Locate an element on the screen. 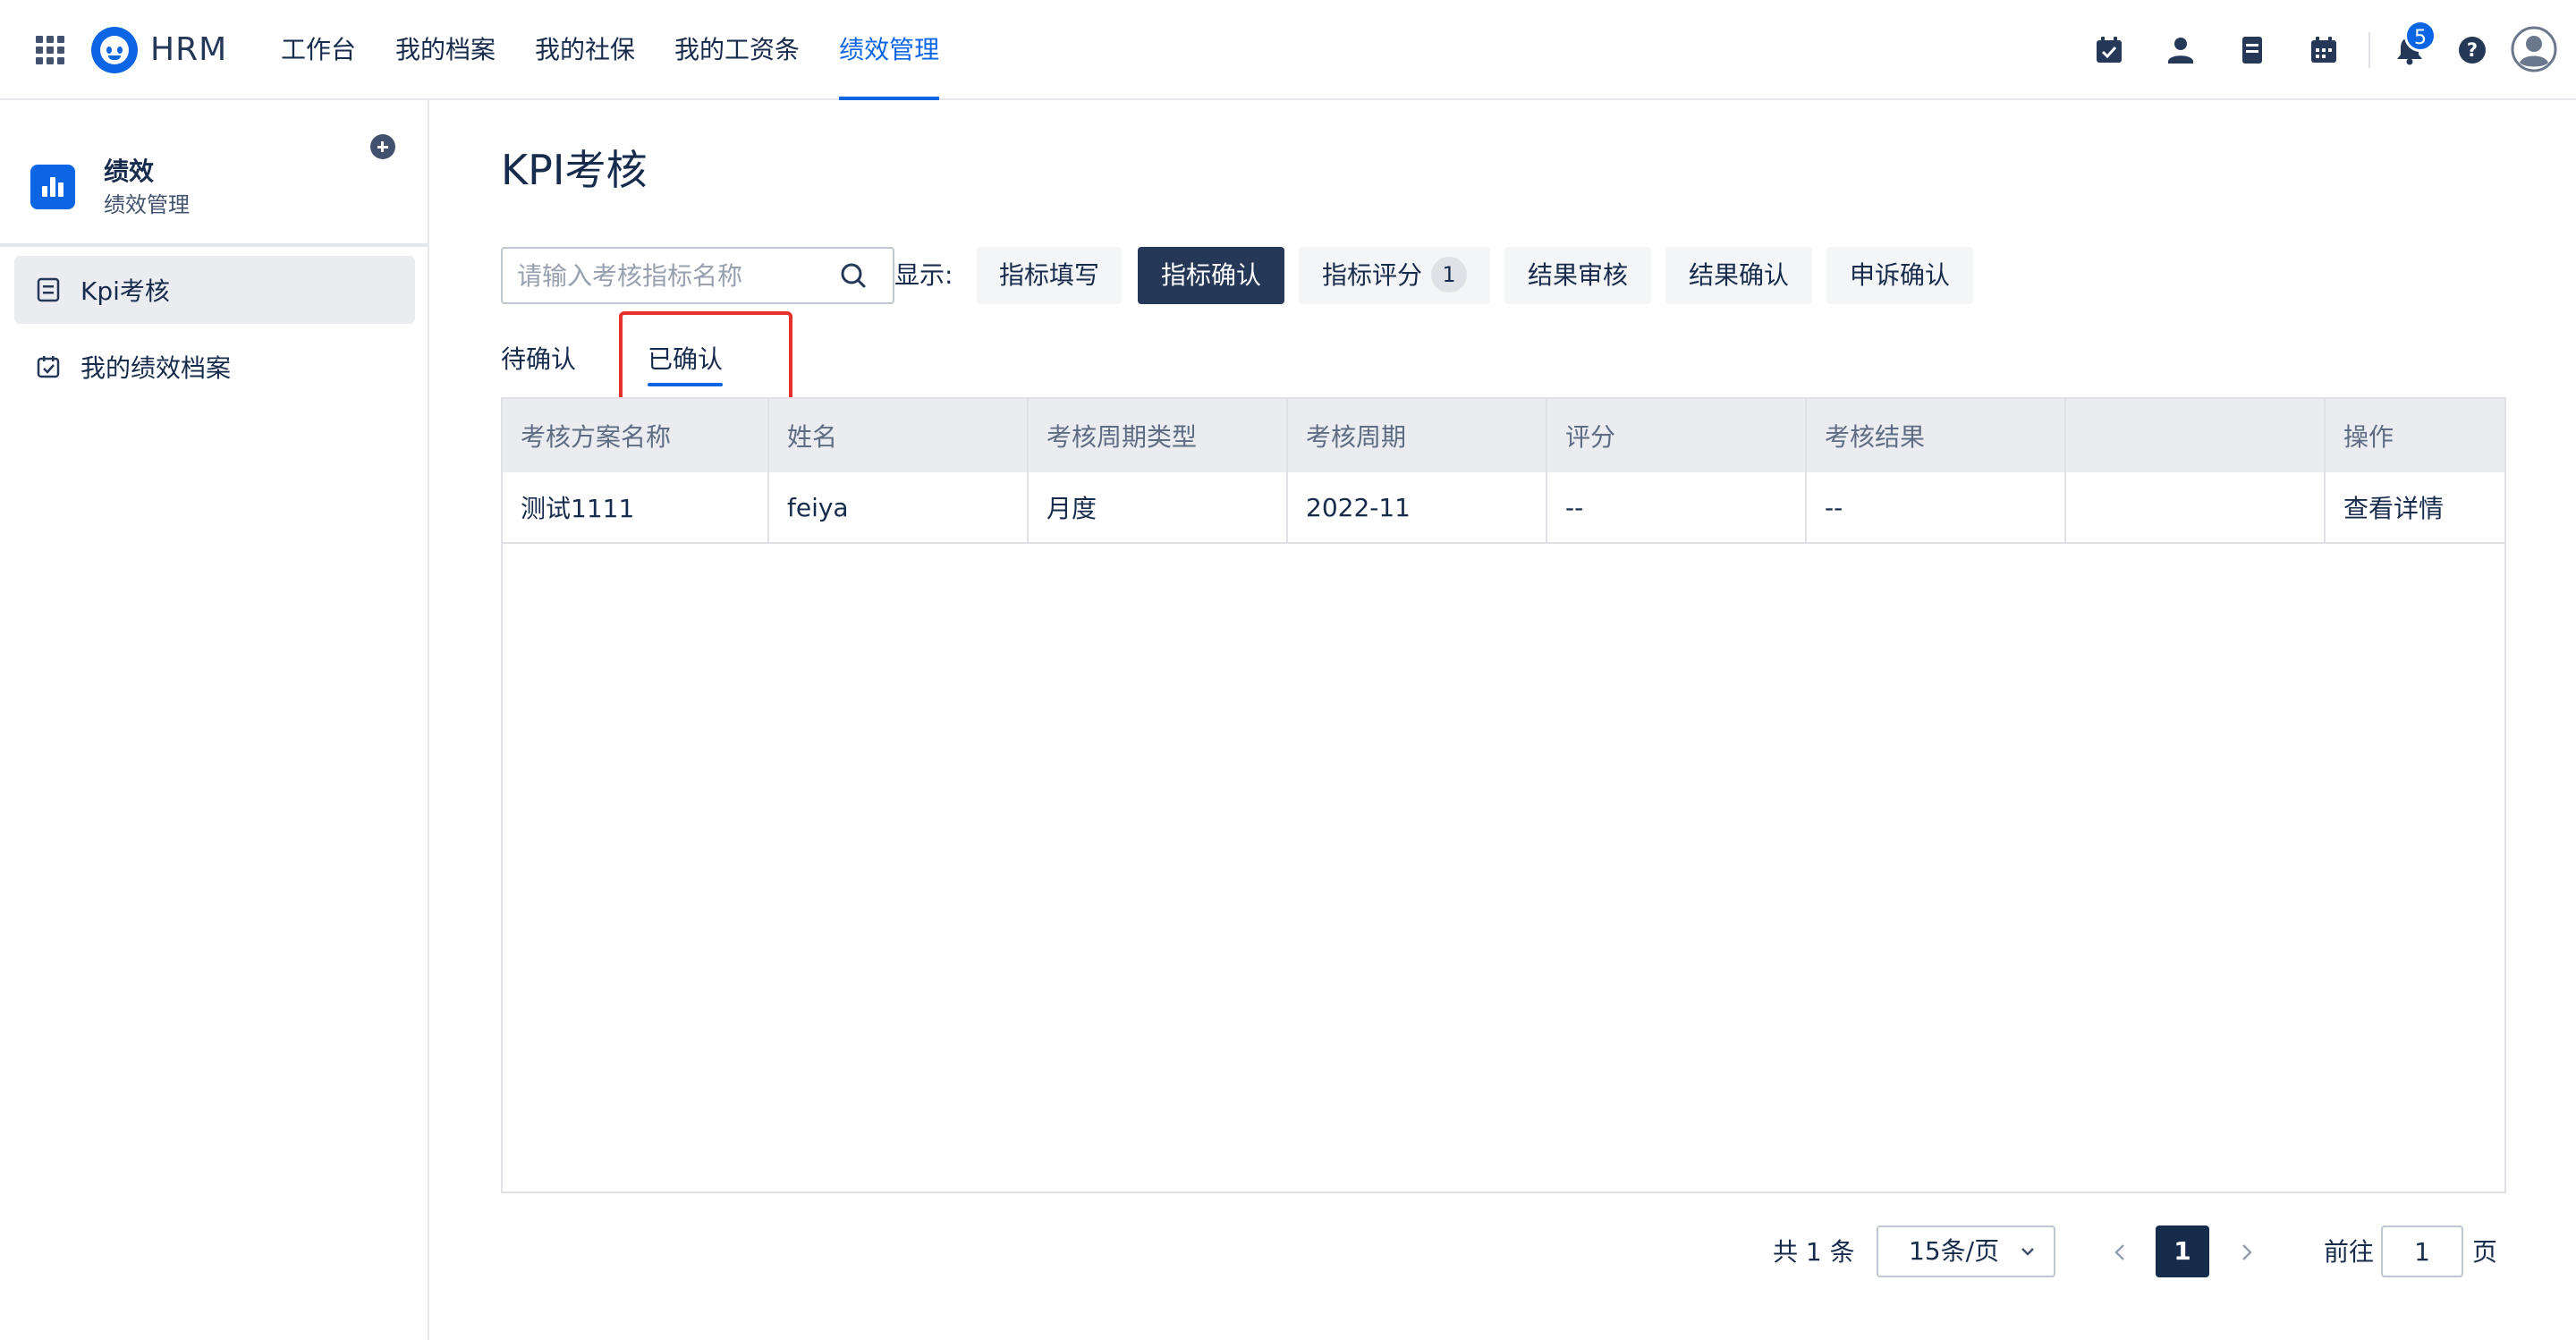 This screenshot has width=2576, height=1340. search-icon is located at coordinates (853, 275).